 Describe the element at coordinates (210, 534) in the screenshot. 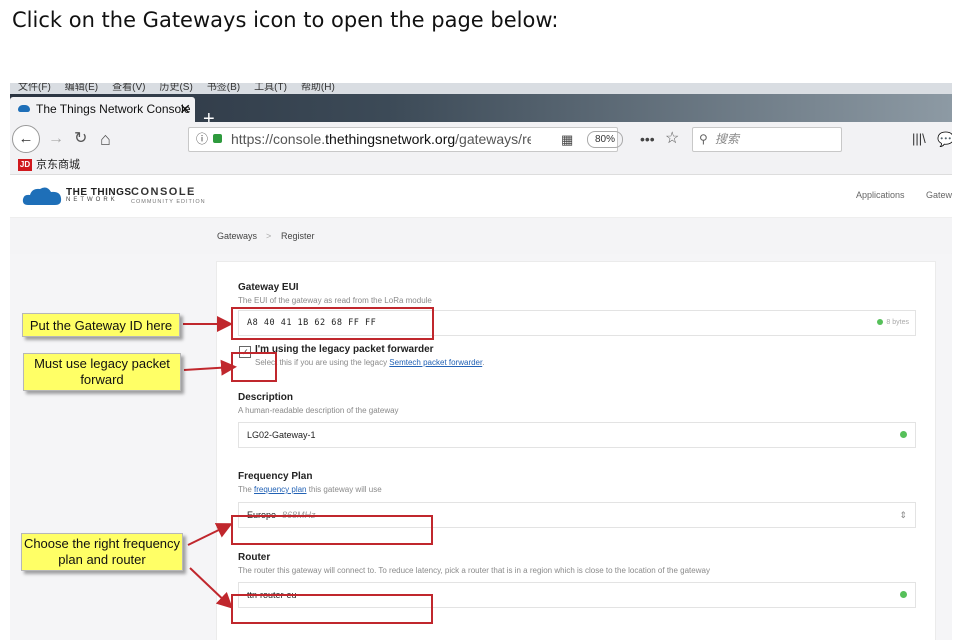

I see `arrow-to-frequency` at that location.